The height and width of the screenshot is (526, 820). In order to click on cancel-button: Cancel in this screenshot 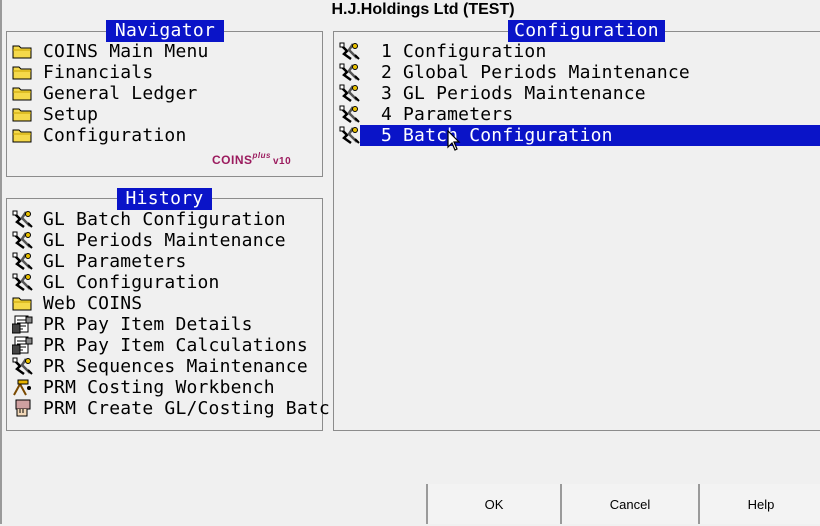, I will do `click(629, 504)`.